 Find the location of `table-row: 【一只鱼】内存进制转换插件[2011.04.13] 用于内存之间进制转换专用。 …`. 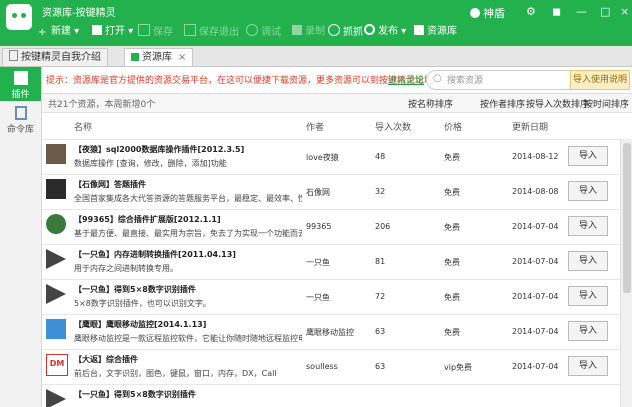

table-row: 【一只鱼】内存进制转换插件[2011.04.13] 用于内存之间进制转换专用。 … is located at coordinates (331, 262).